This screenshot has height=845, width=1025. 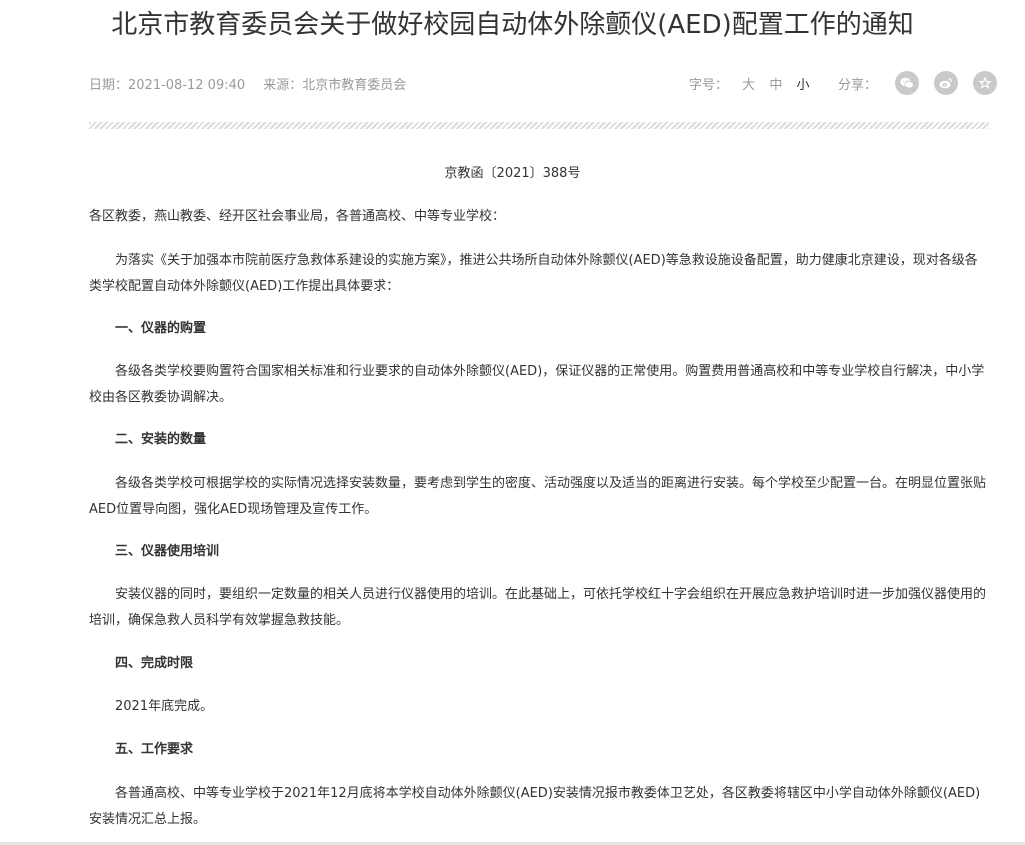 I want to click on meta-info: 日期：2021-08-12 09:40 来源：北京市教育委员会, so click(x=254, y=83).